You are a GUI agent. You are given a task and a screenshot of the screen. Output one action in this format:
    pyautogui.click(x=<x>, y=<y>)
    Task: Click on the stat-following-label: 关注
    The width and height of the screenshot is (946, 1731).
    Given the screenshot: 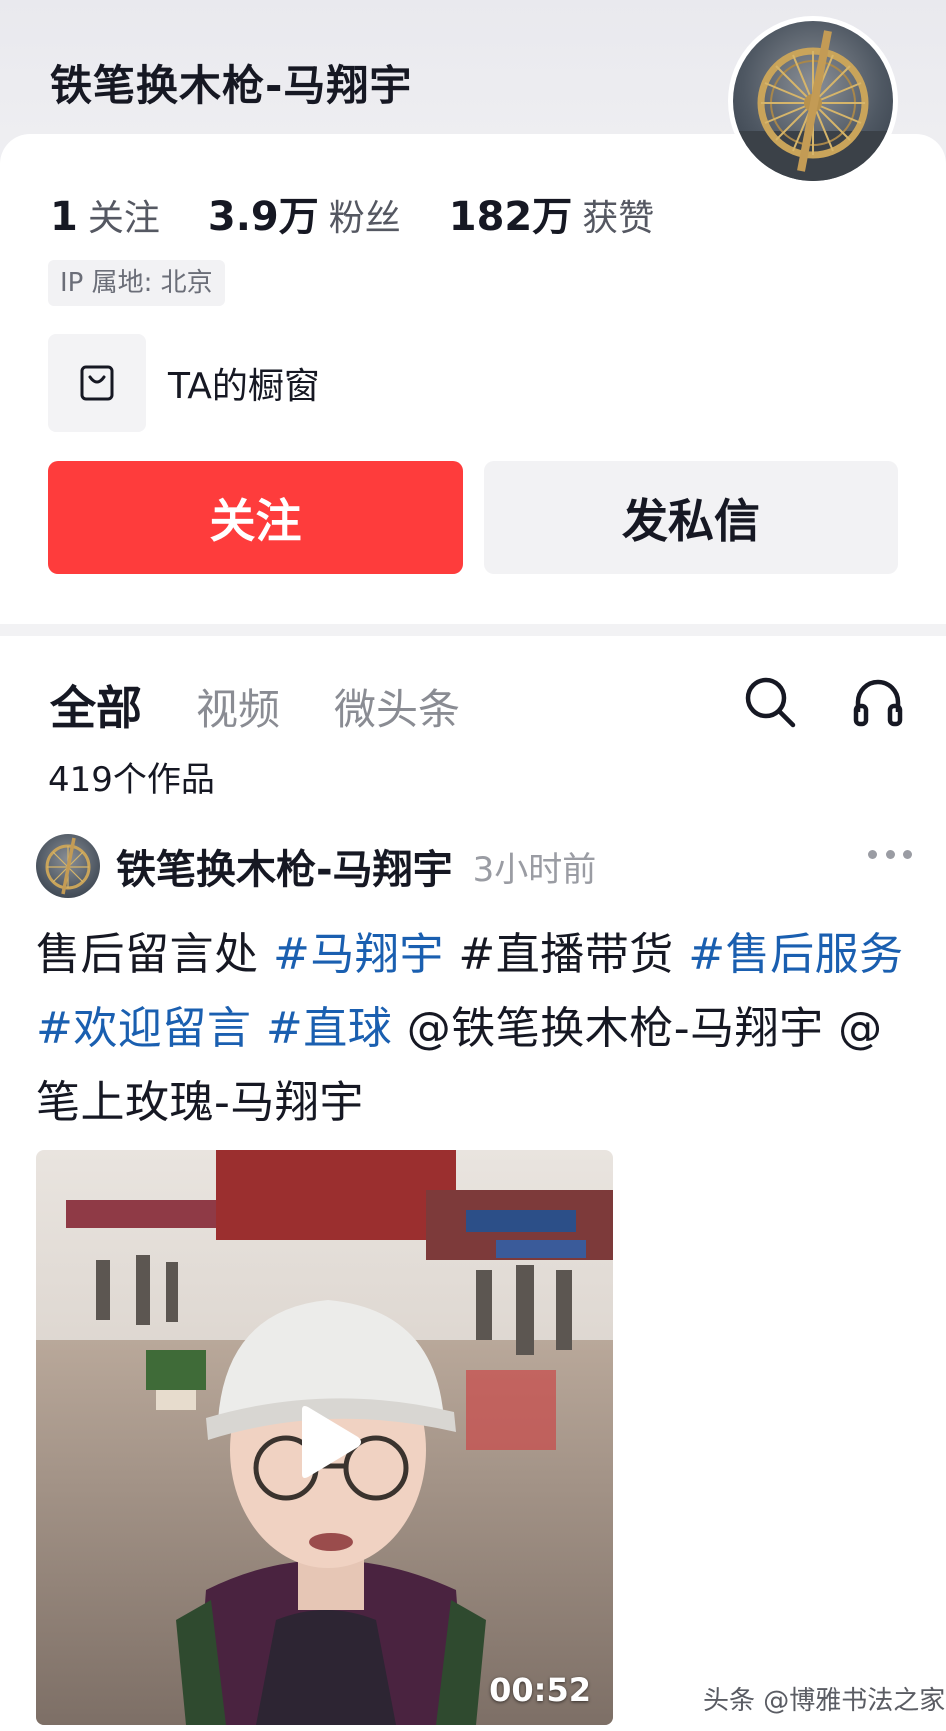 What is the action you would take?
    pyautogui.click(x=123, y=218)
    